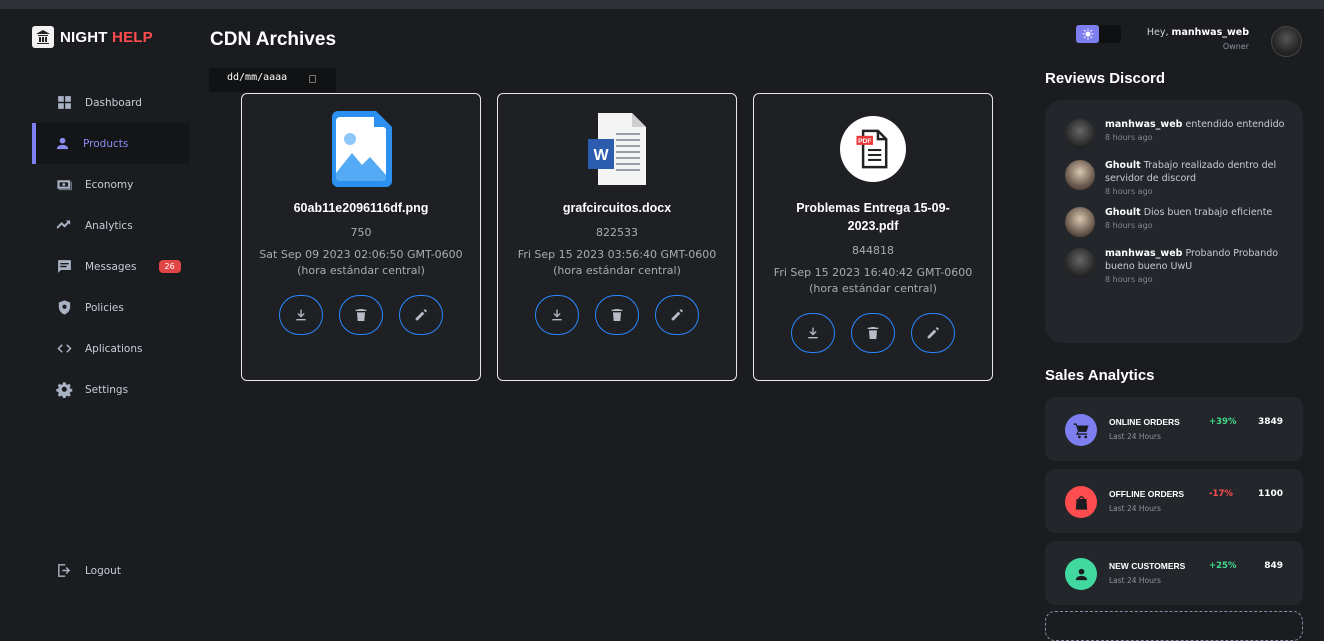  I want to click on sidebar-item-analytics: Analytics, so click(110, 225).